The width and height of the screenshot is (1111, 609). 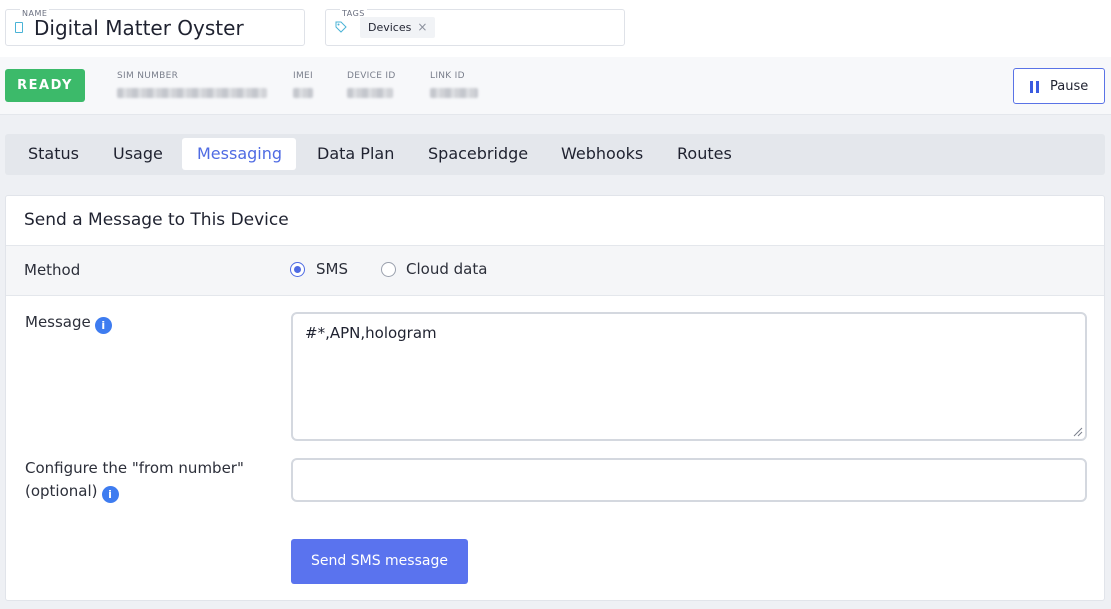 I want to click on radio-sms, so click(x=297, y=269).